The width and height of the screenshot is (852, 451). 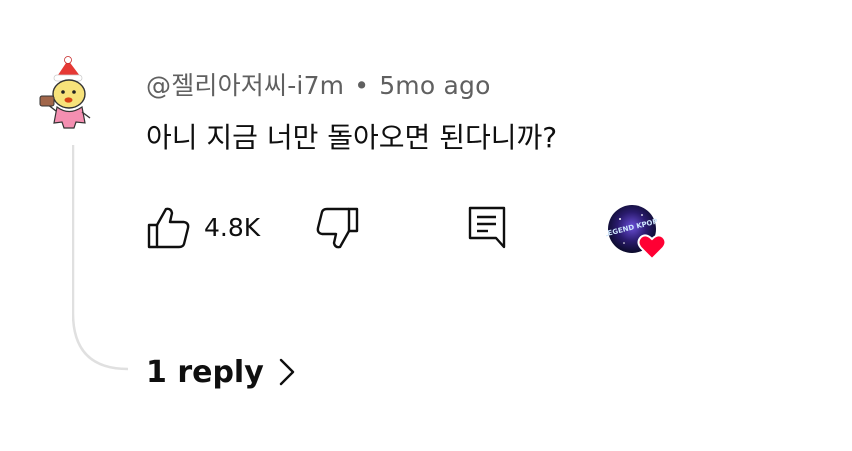 What do you see at coordinates (205, 372) in the screenshot?
I see `replies-label: 1 reply` at bounding box center [205, 372].